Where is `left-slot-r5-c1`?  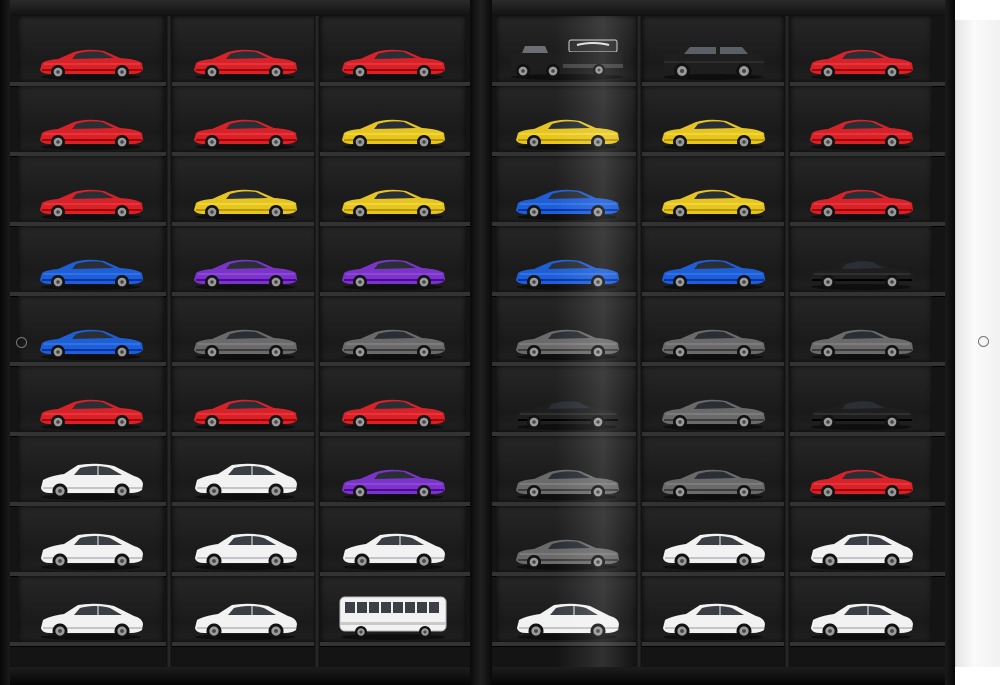
left-slot-r5-c1 is located at coordinates (91, 329).